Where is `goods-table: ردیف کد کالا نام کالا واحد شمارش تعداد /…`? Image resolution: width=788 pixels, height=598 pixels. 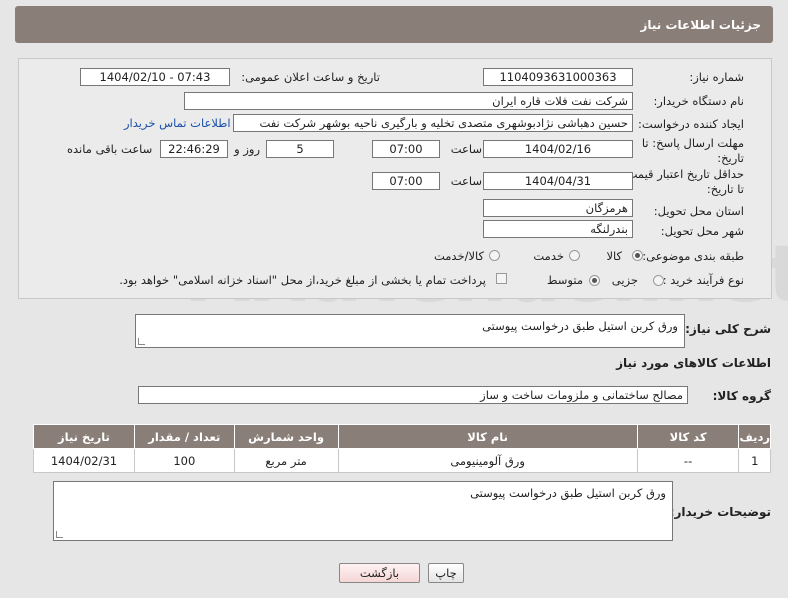
goods-table: ردیف کد کالا نام کالا واحد شمارش تعداد /… is located at coordinates (402, 448).